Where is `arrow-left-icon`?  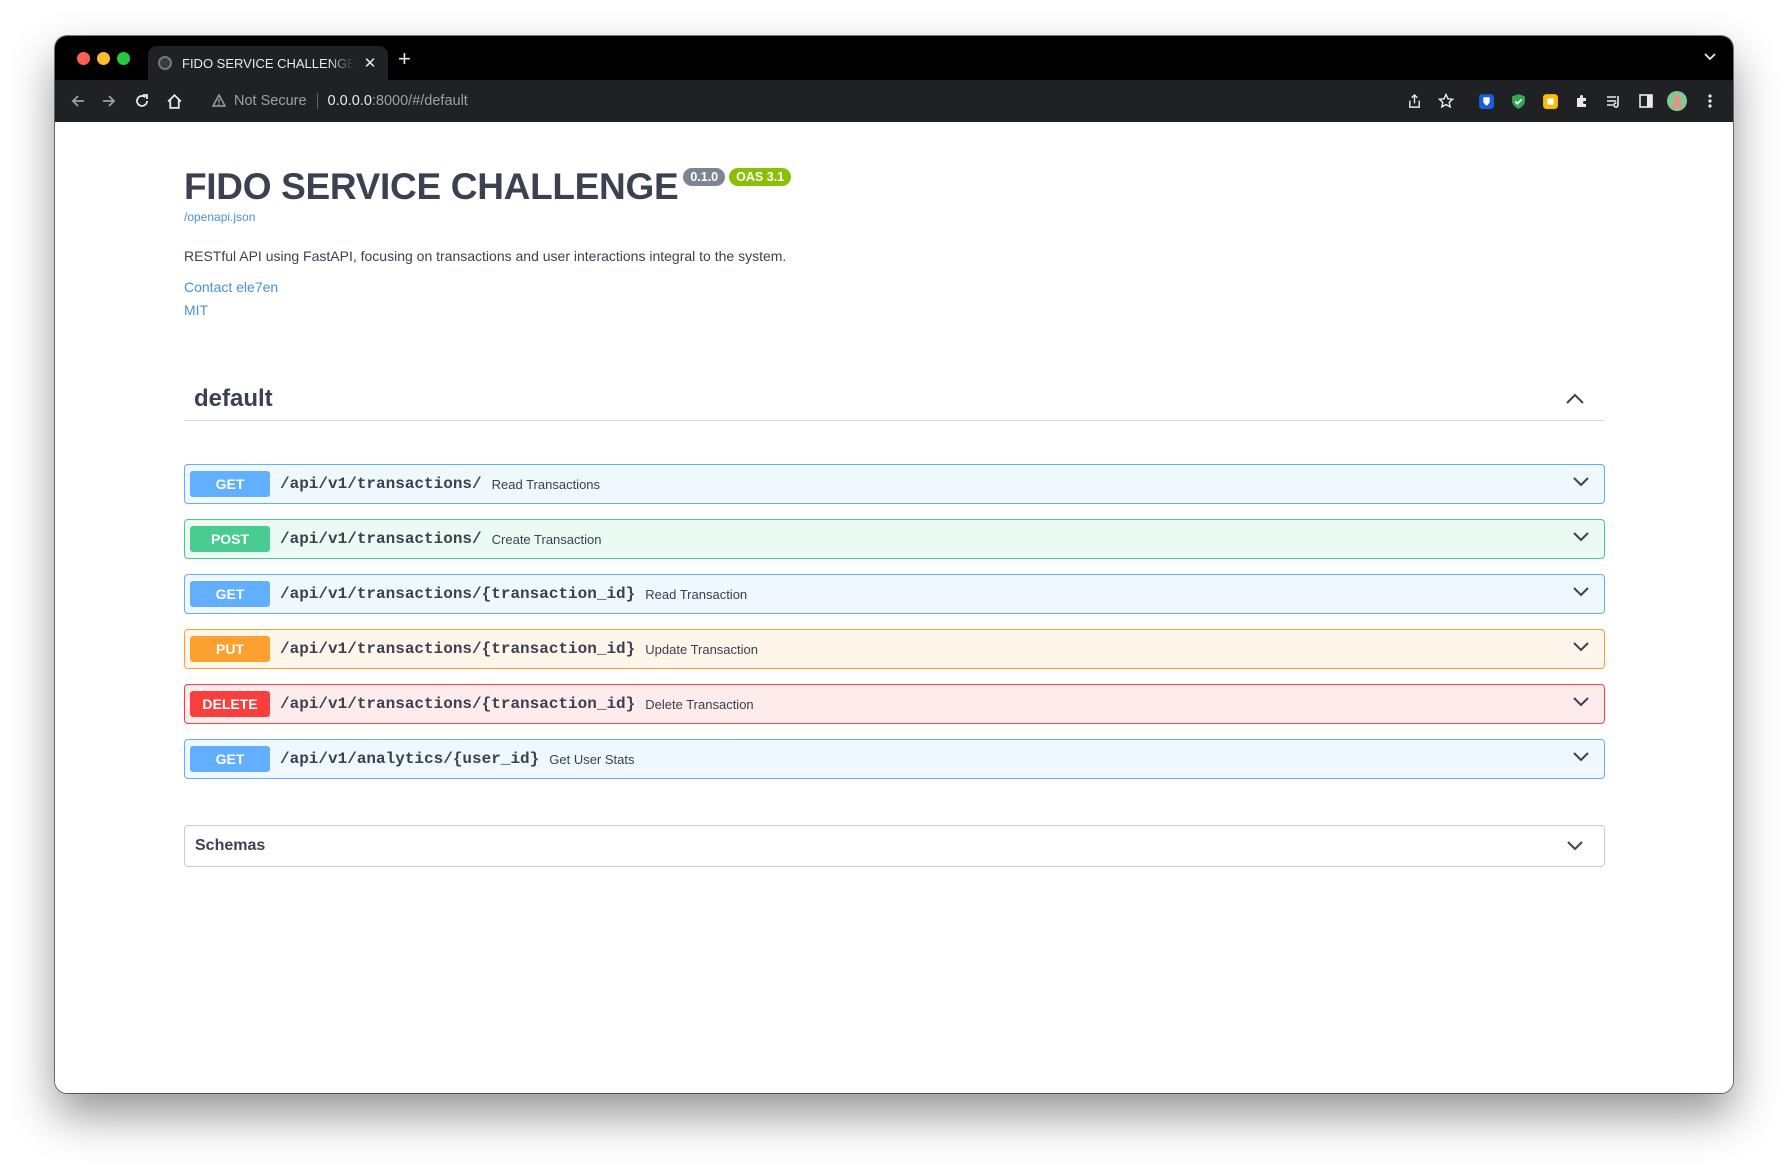
arrow-left-icon is located at coordinates (77, 101).